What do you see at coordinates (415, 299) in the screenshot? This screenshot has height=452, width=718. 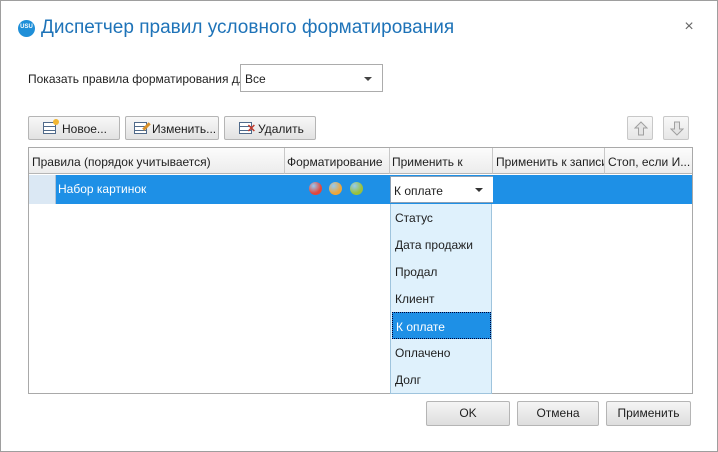 I see `dropdown-option-label: Клиент` at bounding box center [415, 299].